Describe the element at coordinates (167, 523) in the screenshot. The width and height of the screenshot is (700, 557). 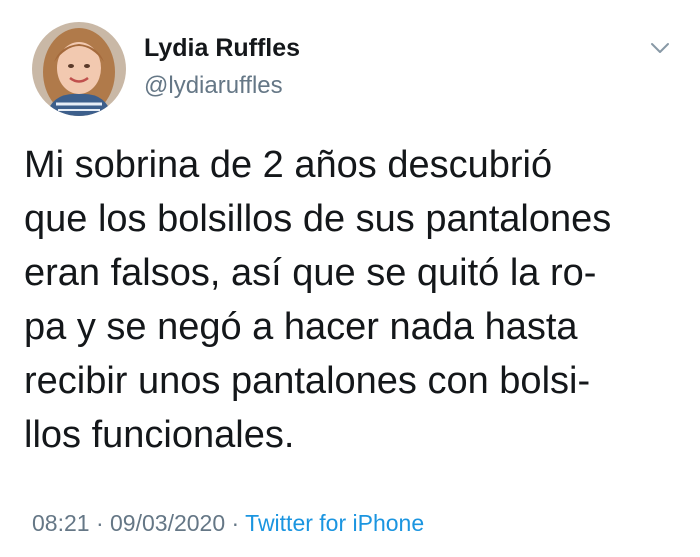
I see `tweet-date: 09/03/2020` at that location.